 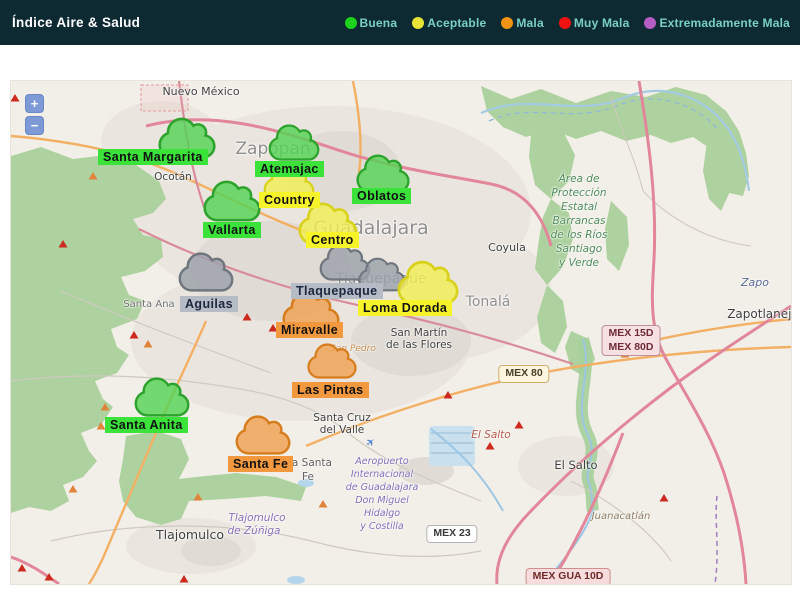 I want to click on map-label-don-miguel: Don Miguel, so click(x=382, y=500).